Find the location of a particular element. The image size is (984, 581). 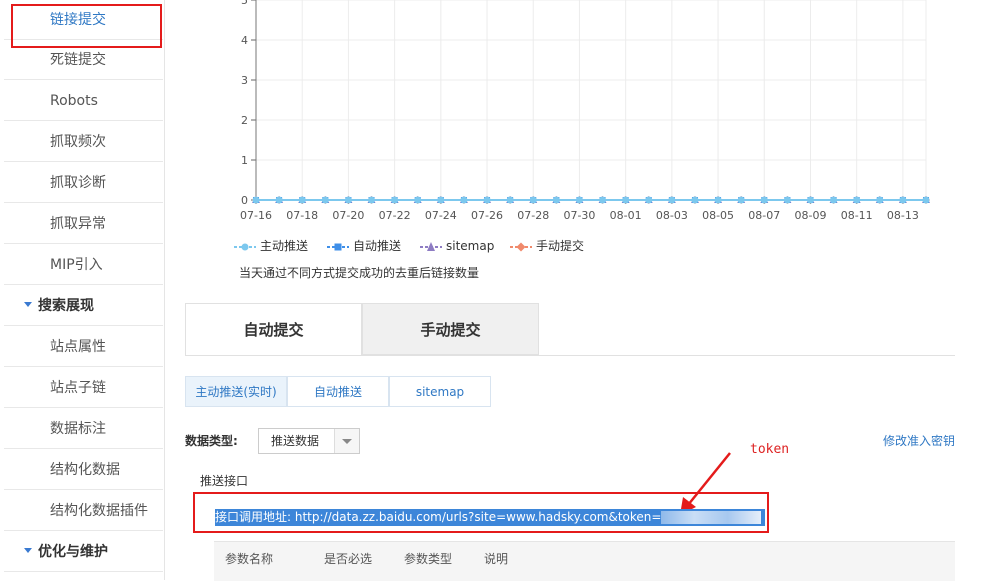

sidebar-section-label: 优化与维护 is located at coordinates (73, 552).